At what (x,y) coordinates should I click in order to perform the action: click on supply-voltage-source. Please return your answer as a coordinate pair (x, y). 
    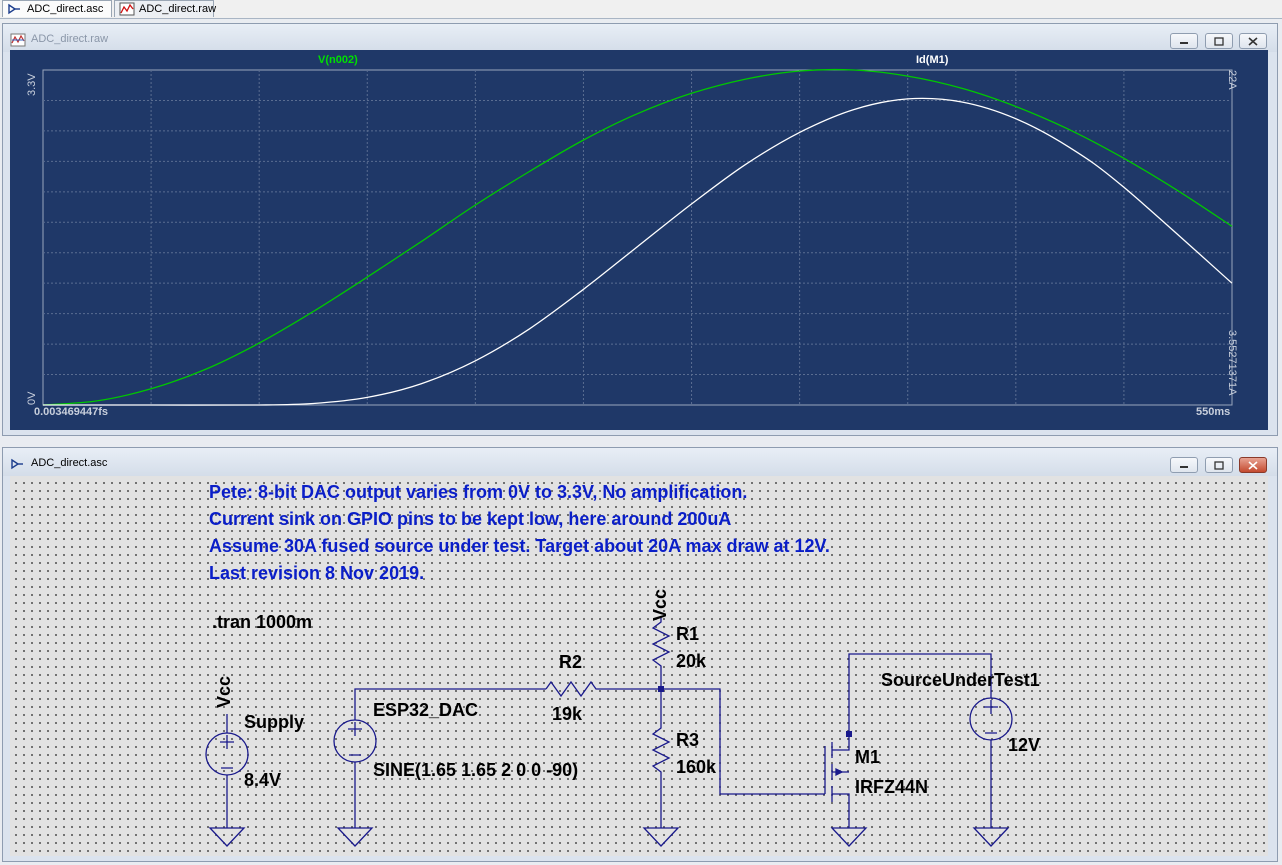
    Looking at the image, I should click on (227, 780).